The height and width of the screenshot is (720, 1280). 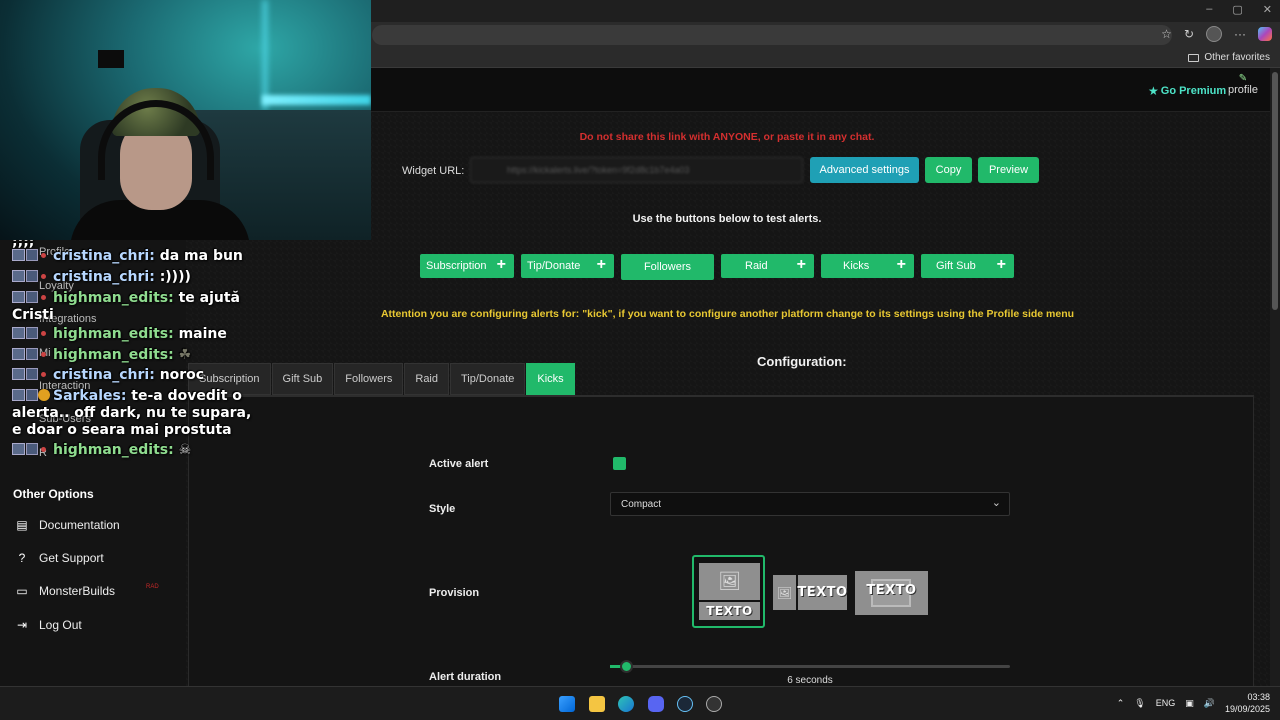 I want to click on premium-label: Go Premium, so click(x=1193, y=91).